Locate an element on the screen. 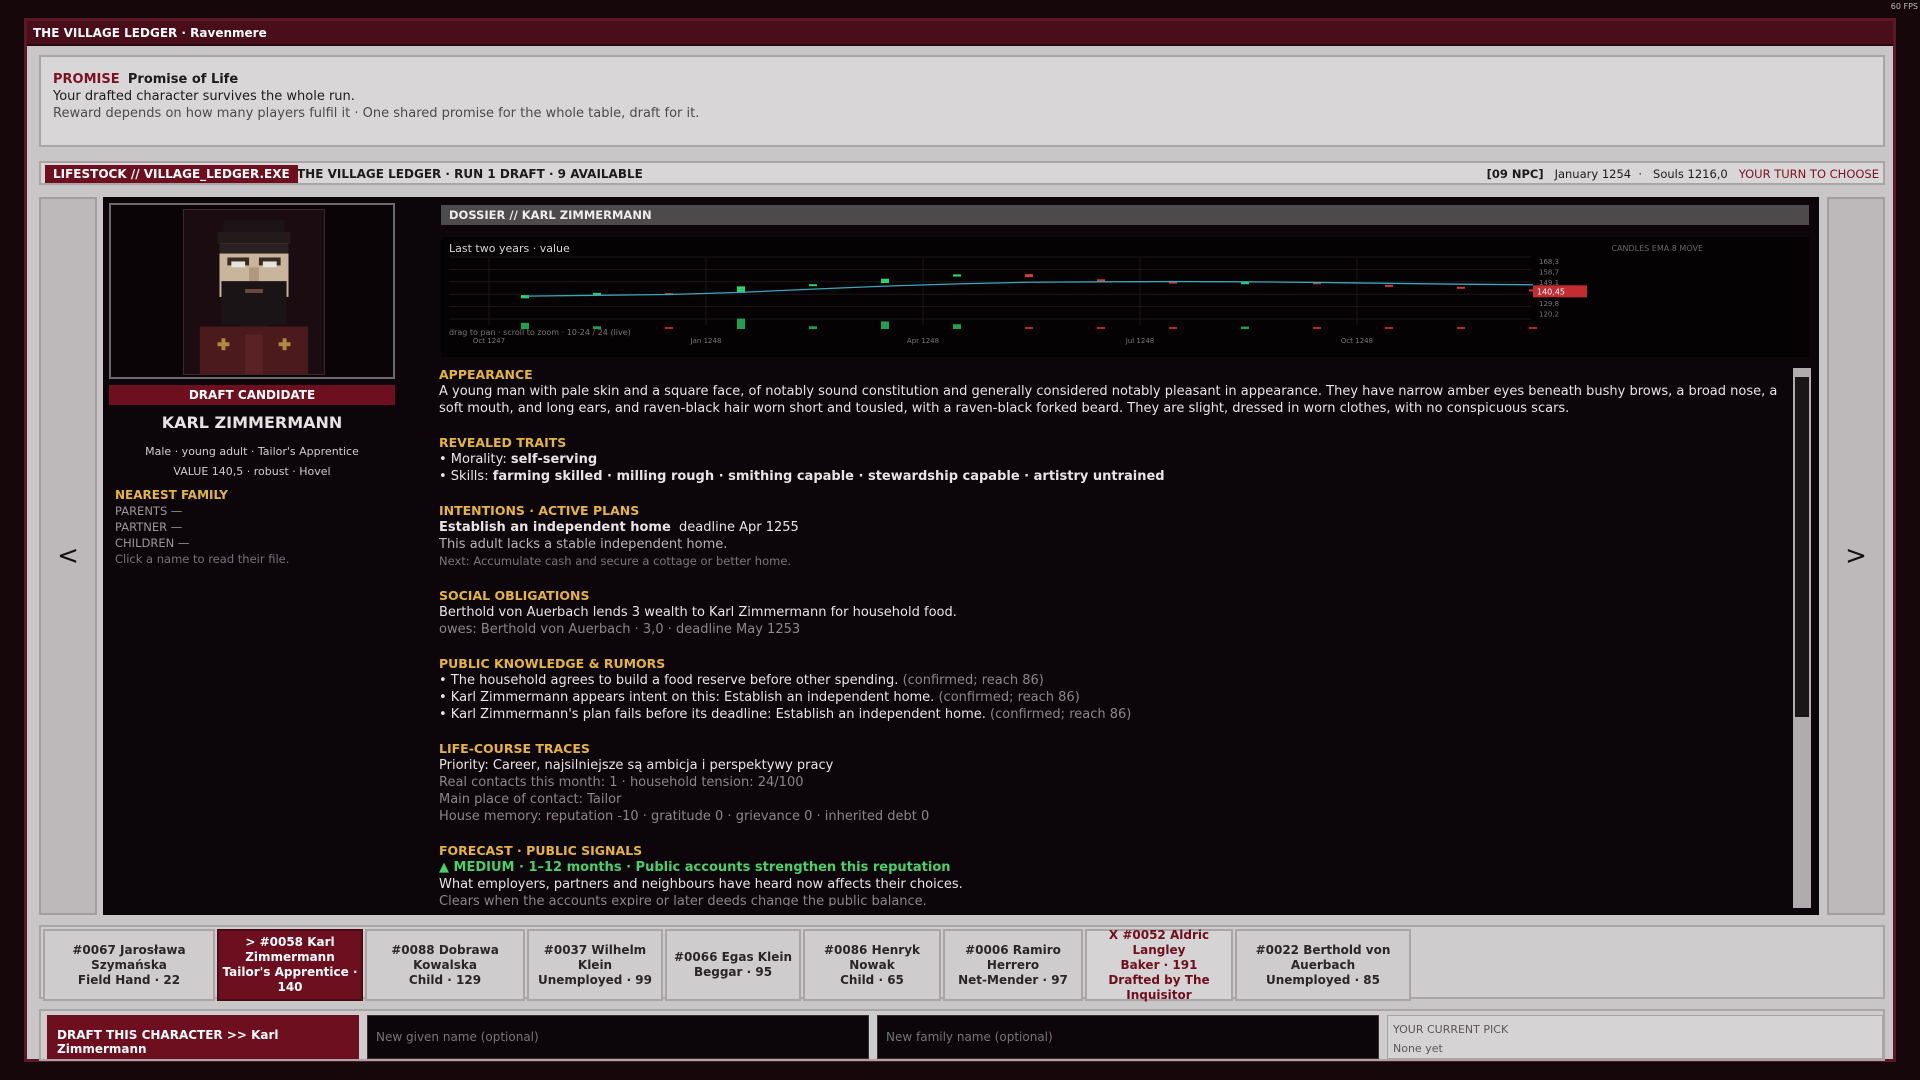  candidate-card: #0006 Ramiro Herrero Net-Mender · 97 is located at coordinates (1013, 965).